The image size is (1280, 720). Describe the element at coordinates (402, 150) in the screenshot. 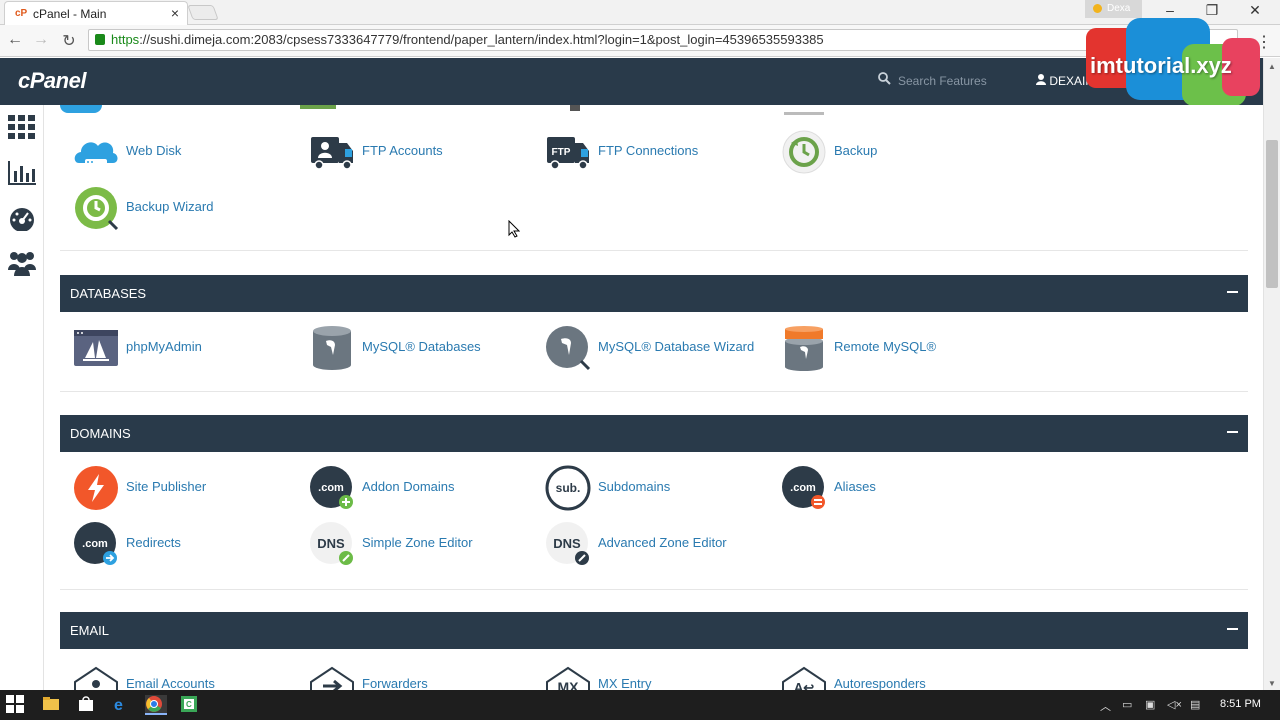

I see `ftp-accounts-label: FTP Accounts` at that location.